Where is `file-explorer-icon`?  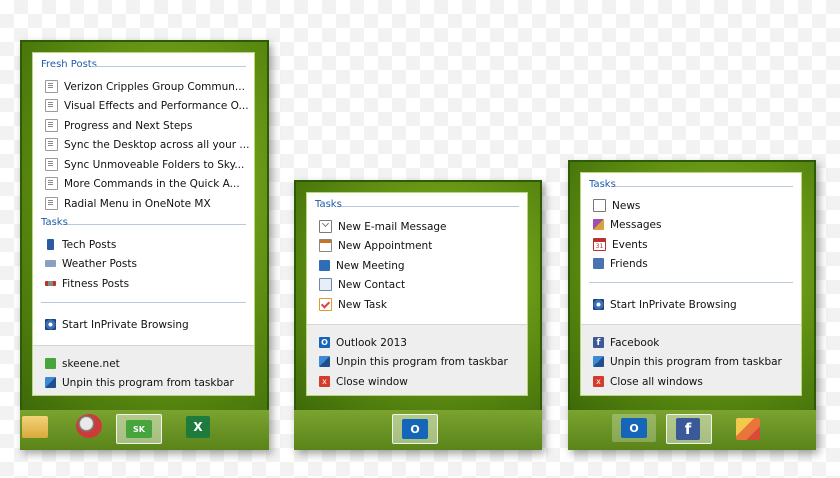 file-explorer-icon is located at coordinates (35, 427).